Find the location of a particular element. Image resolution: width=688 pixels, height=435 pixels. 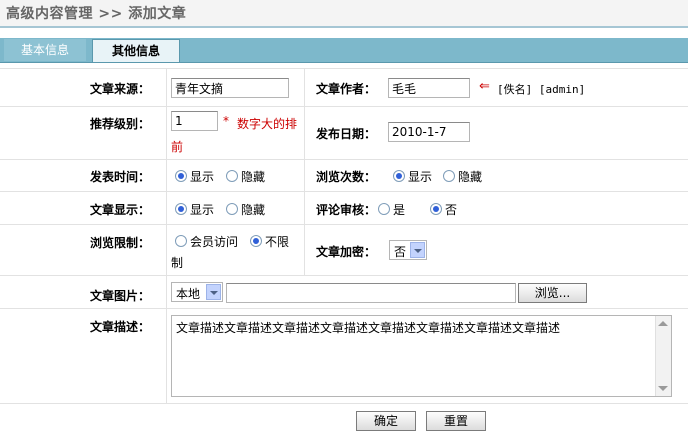

display-show-text: 显示 is located at coordinates (202, 210).